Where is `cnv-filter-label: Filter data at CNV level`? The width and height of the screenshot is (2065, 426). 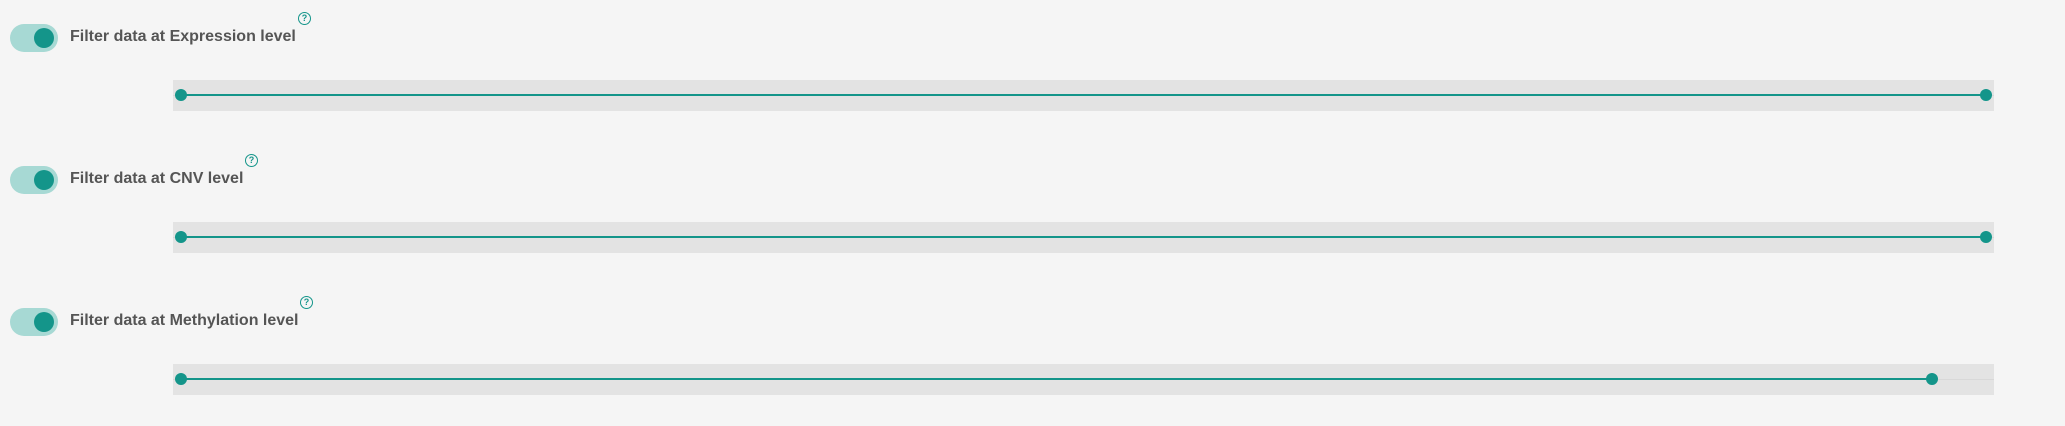 cnv-filter-label: Filter data at CNV level is located at coordinates (157, 178).